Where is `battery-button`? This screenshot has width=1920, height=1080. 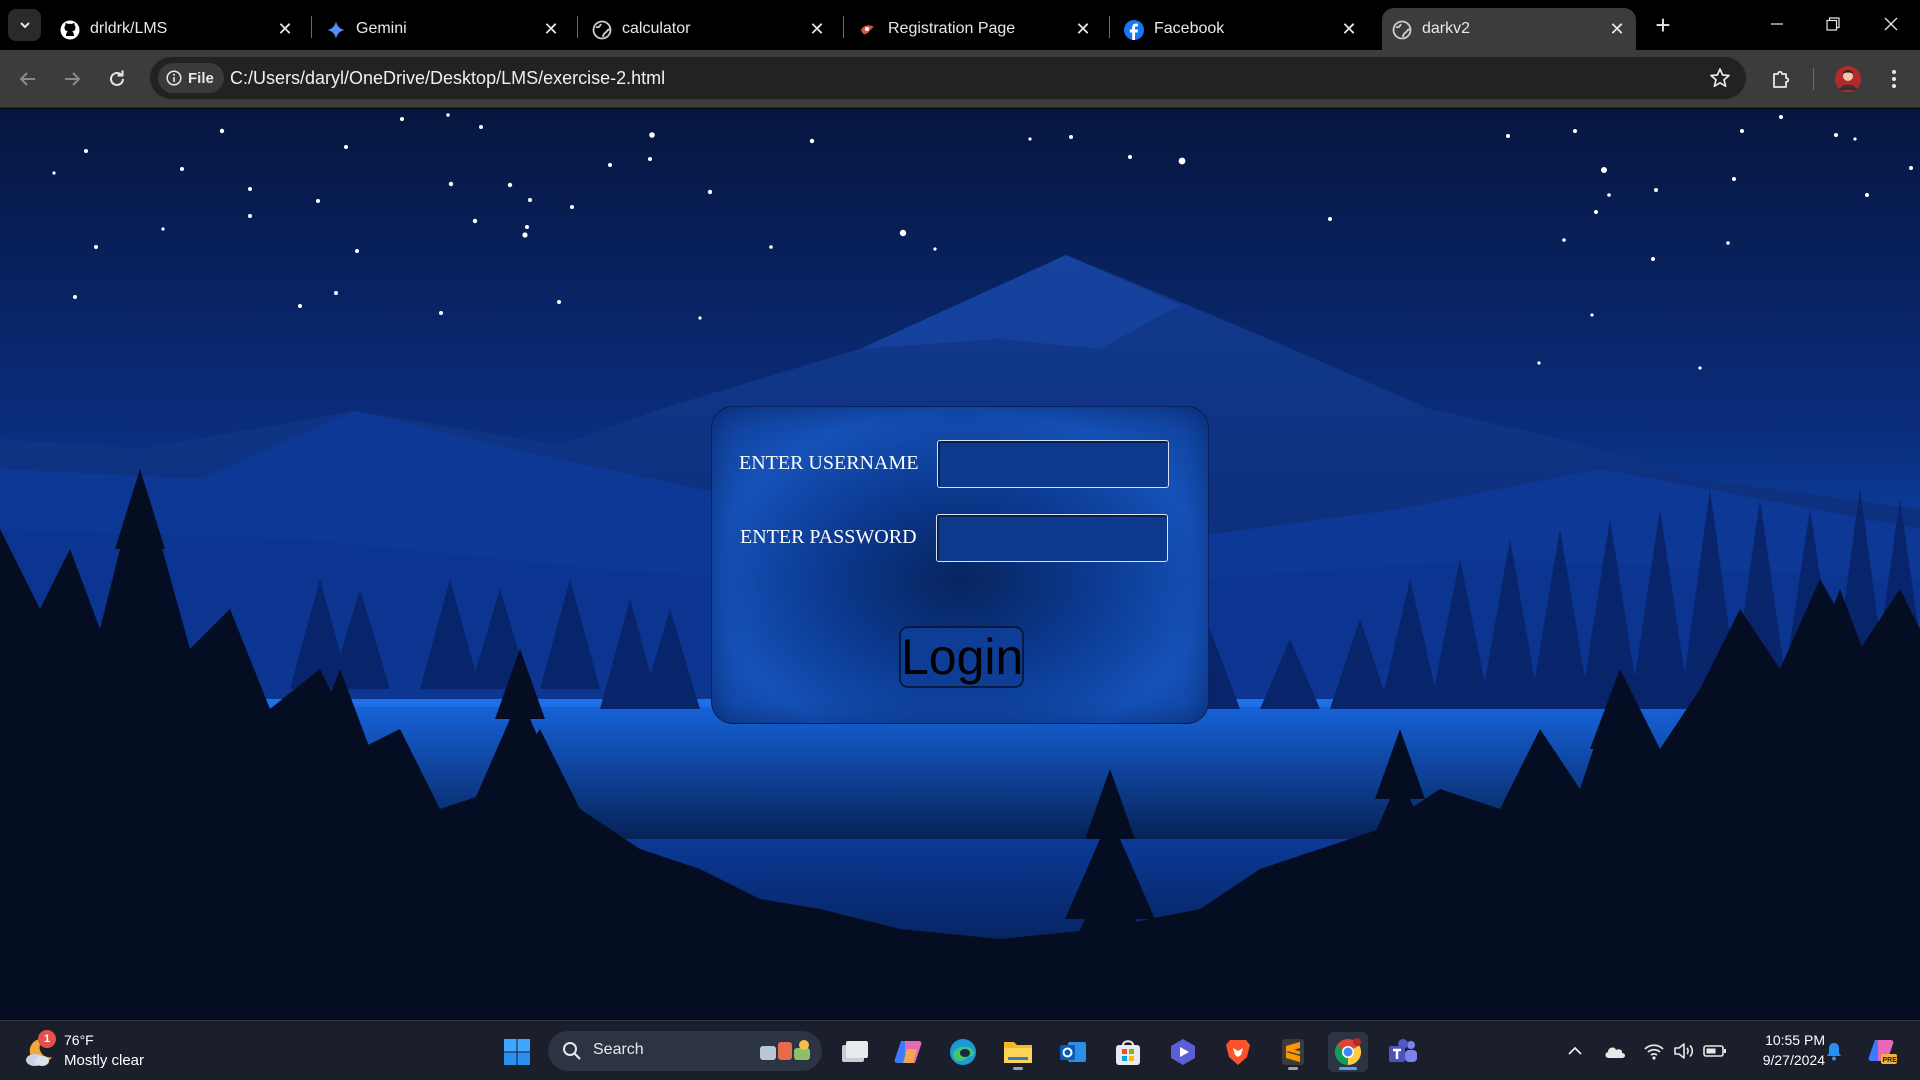 battery-button is located at coordinates (1715, 1051).